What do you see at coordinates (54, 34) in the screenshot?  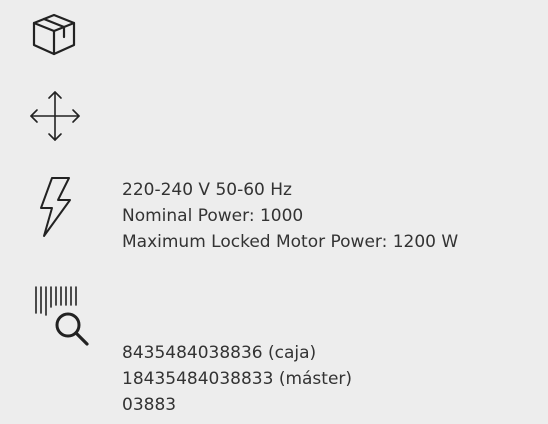 I see `box-icon` at bounding box center [54, 34].